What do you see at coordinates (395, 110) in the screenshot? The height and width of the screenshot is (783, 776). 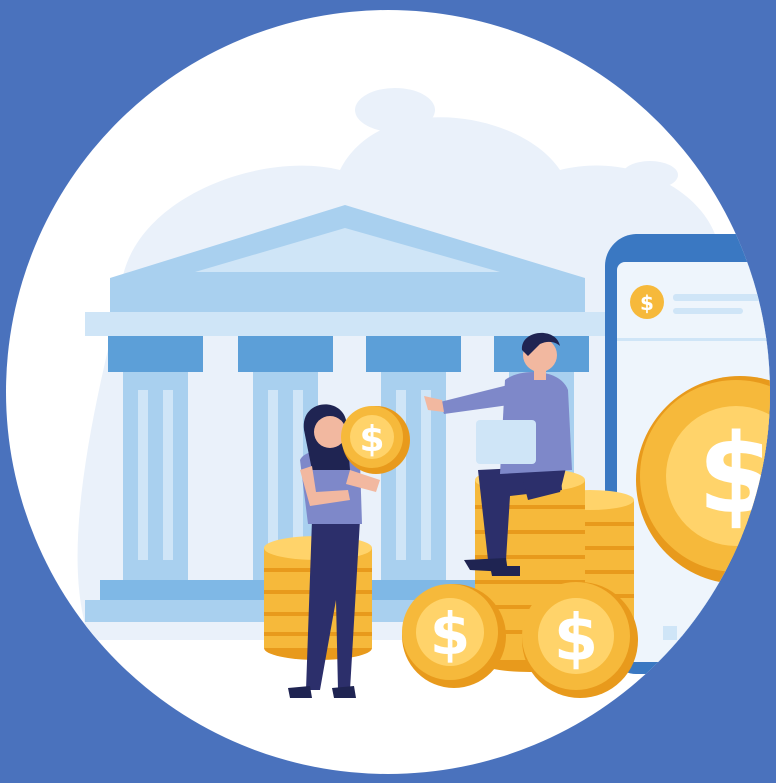 I see `cloud-blob-small` at bounding box center [395, 110].